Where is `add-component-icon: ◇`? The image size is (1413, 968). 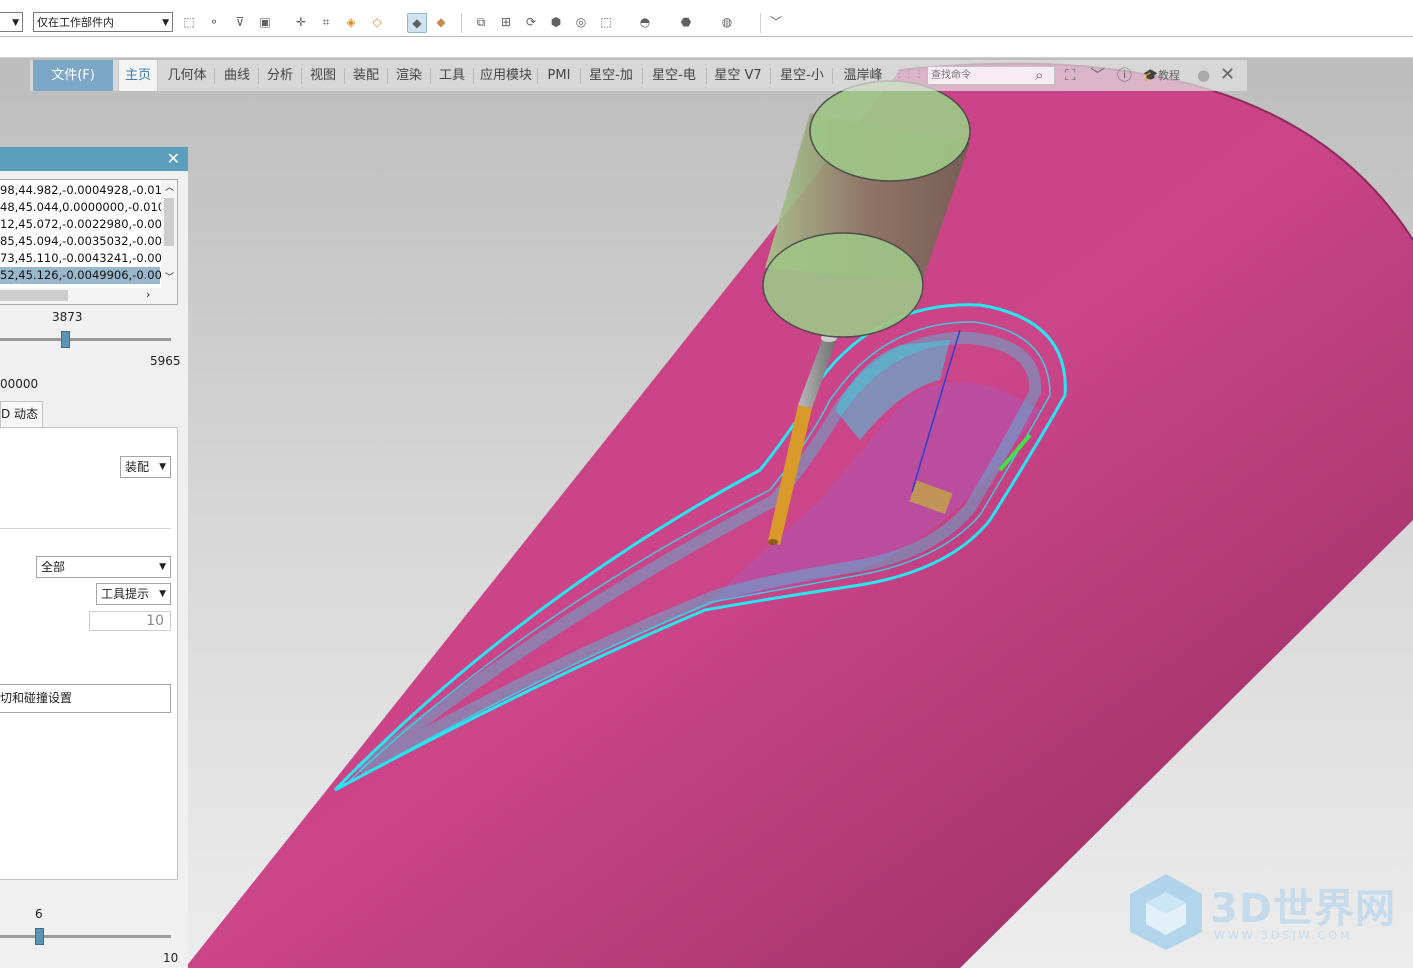 add-component-icon: ◇ is located at coordinates (377, 22).